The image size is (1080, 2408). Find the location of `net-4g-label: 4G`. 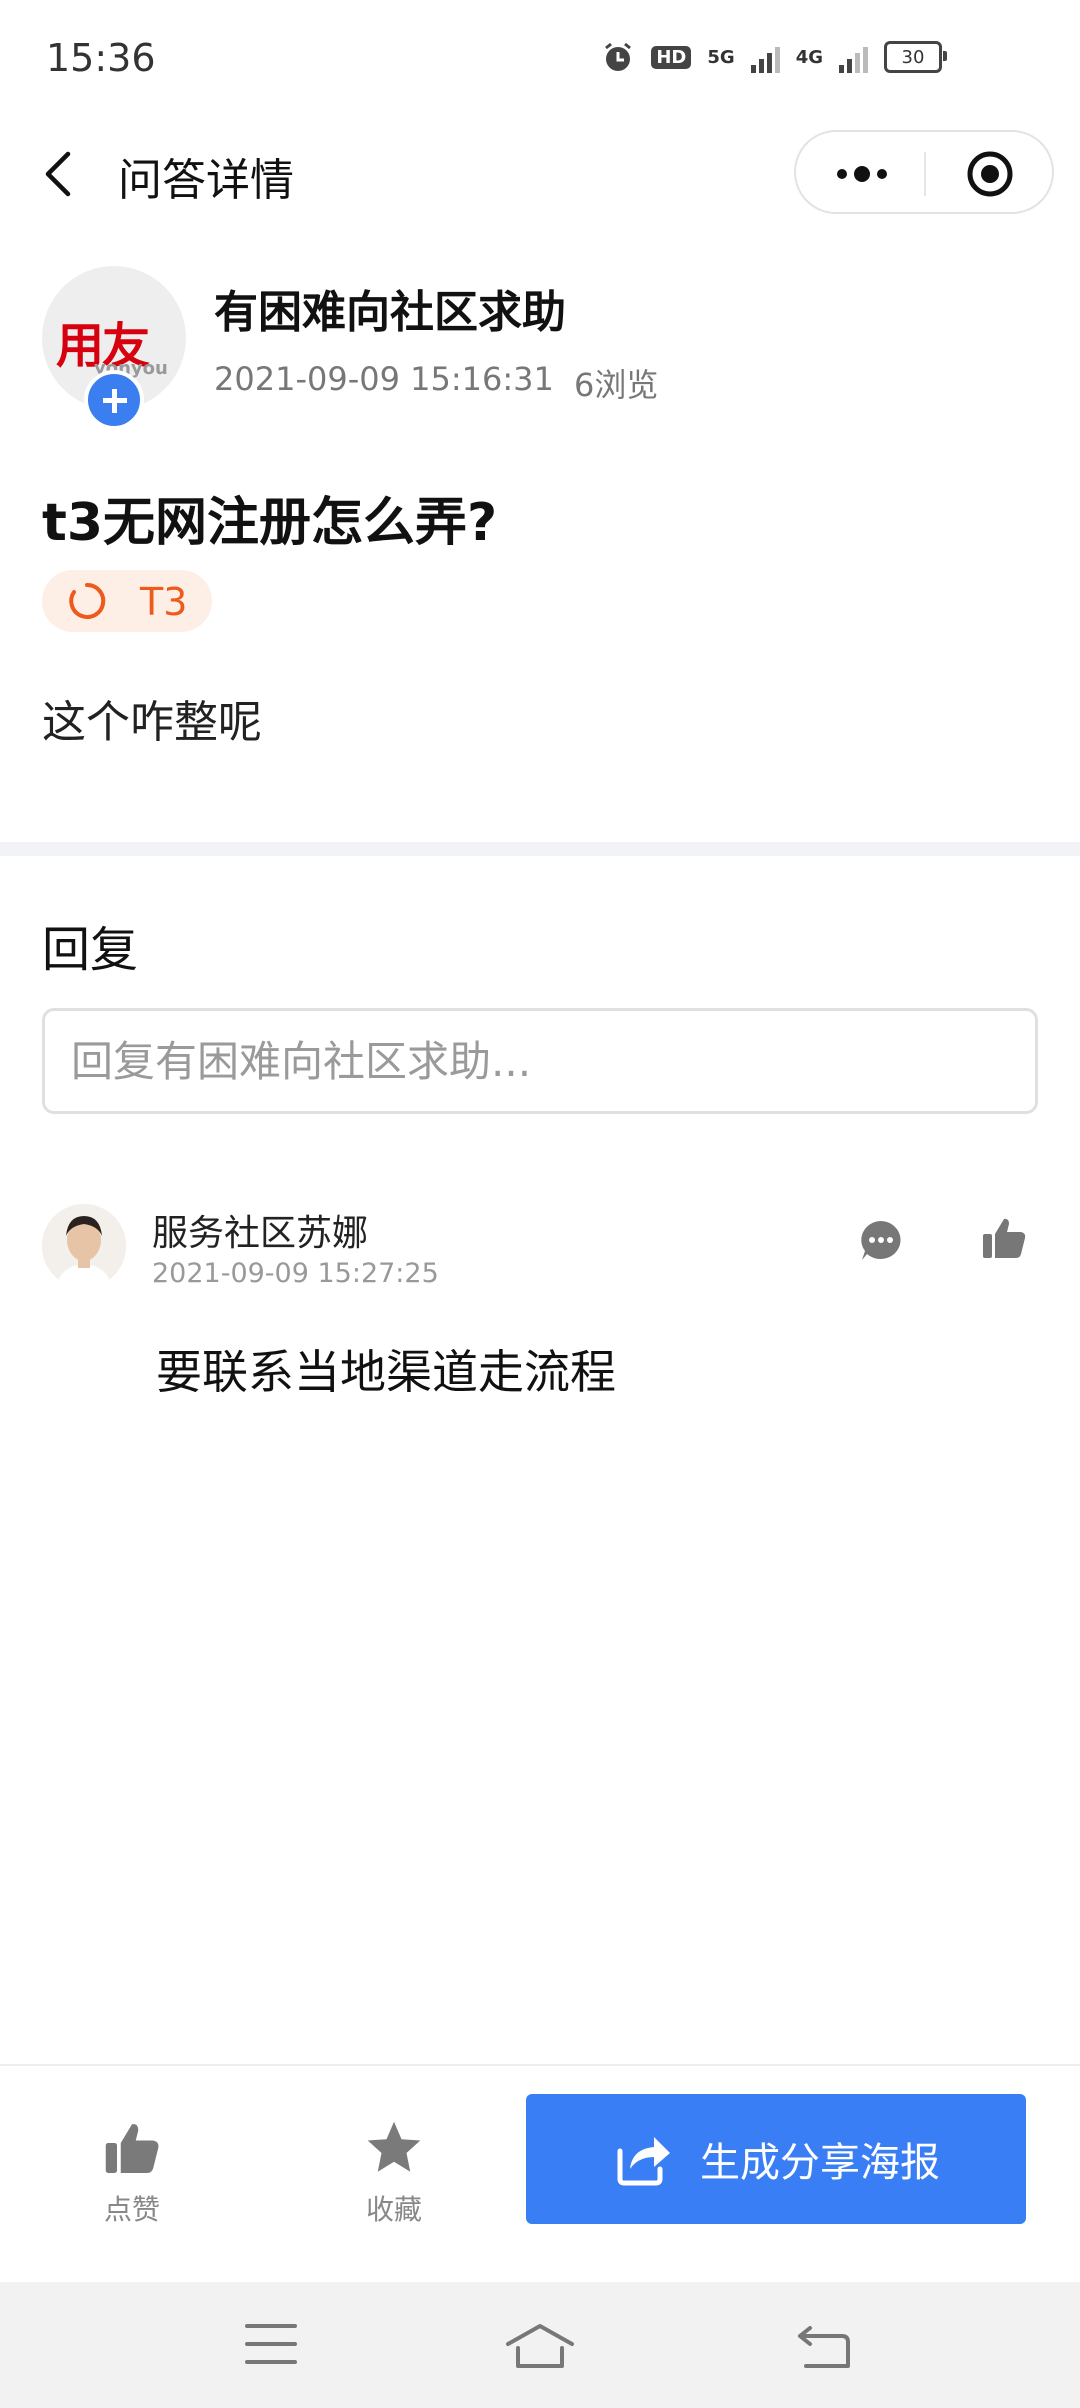

net-4g-label: 4G is located at coordinates (809, 57).